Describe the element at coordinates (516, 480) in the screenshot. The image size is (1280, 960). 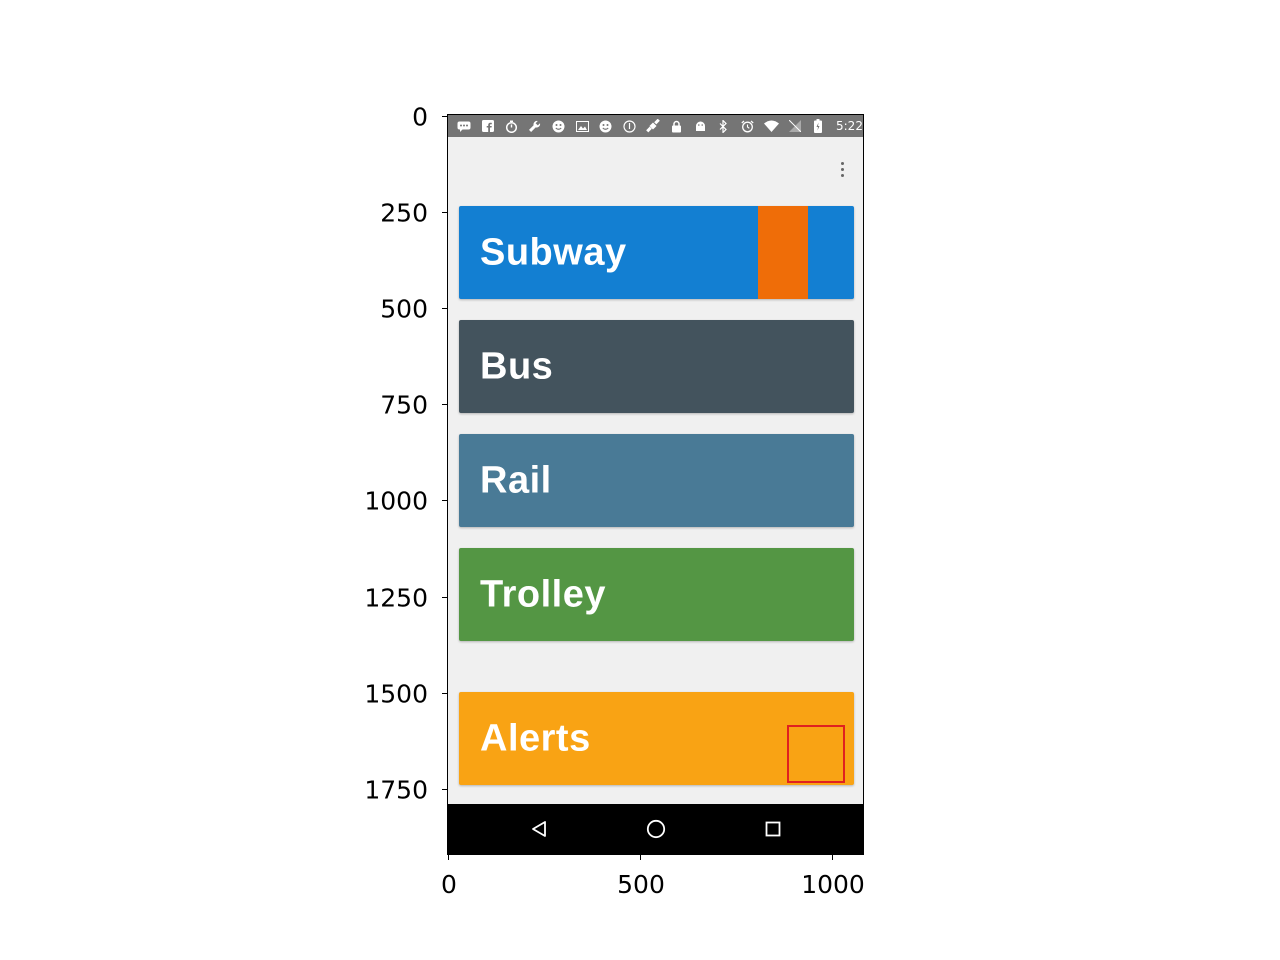
I see `rail-label: Rail` at that location.